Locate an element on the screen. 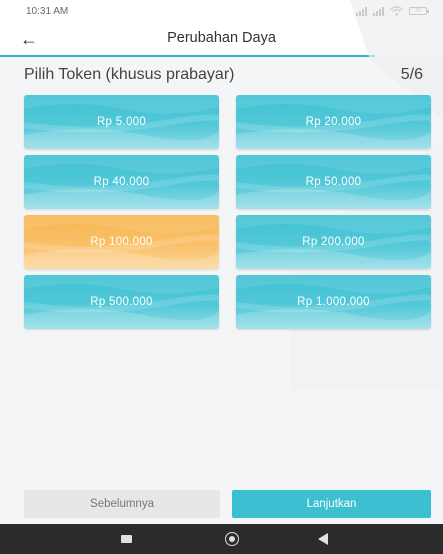 This screenshot has width=443, height=554. token-option: Rp 50.000 is located at coordinates (333, 182).